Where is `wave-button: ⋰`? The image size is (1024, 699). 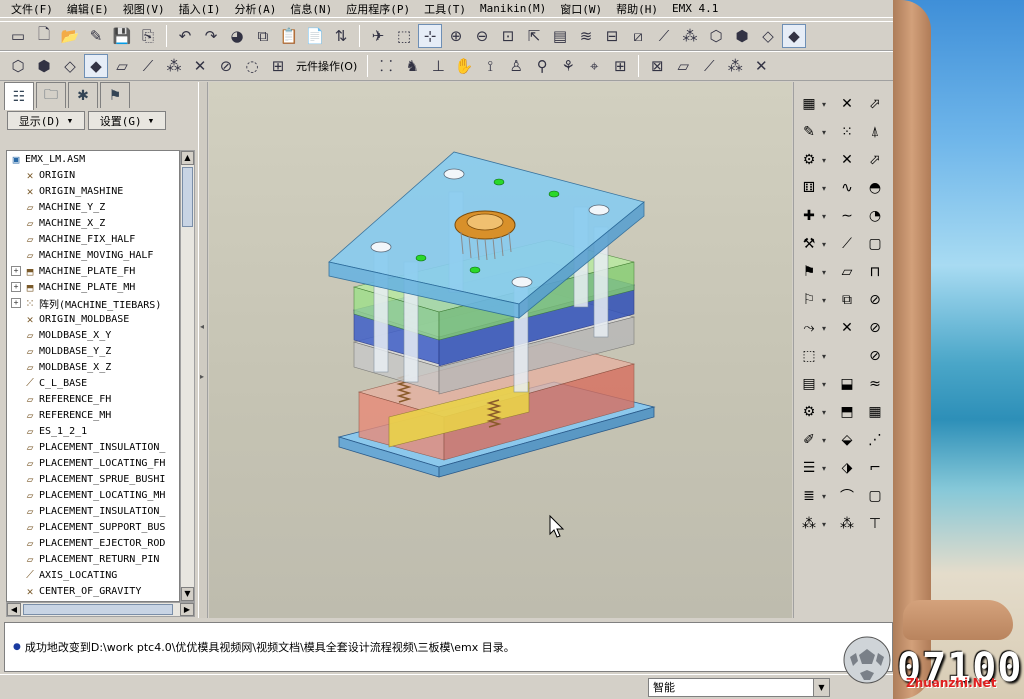 wave-button: ⋰ is located at coordinates (875, 440).